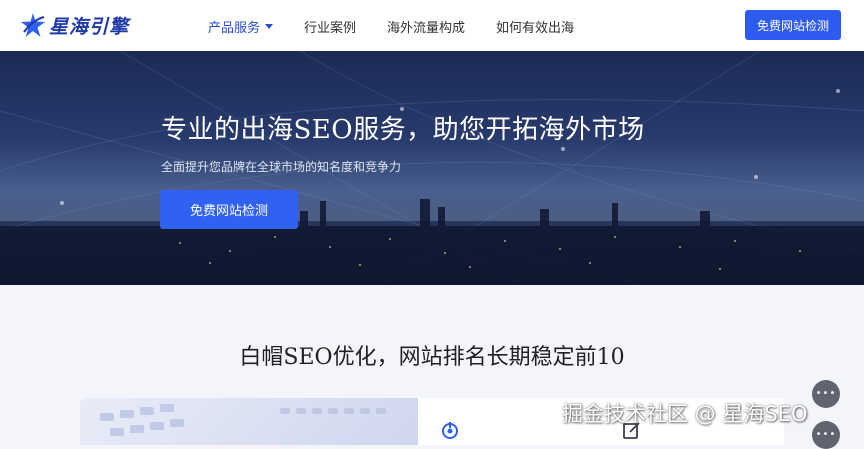 The width and height of the screenshot is (864, 449). I want to click on nav-label: 行业案例, so click(330, 28).